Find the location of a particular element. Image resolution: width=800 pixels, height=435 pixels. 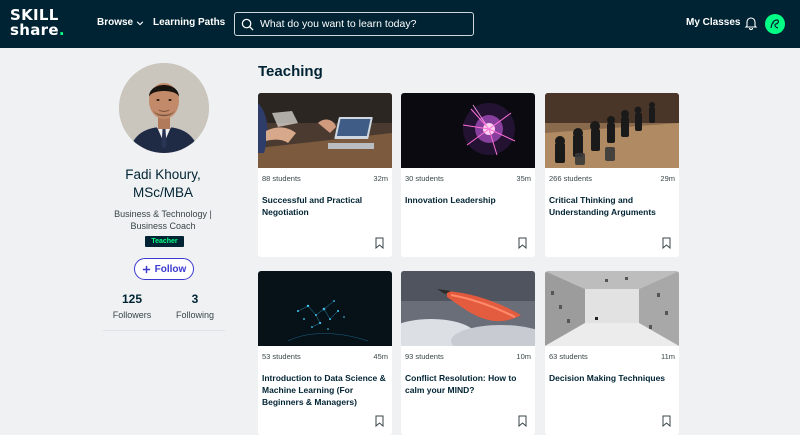

browse-menu: Browse is located at coordinates (120, 22).